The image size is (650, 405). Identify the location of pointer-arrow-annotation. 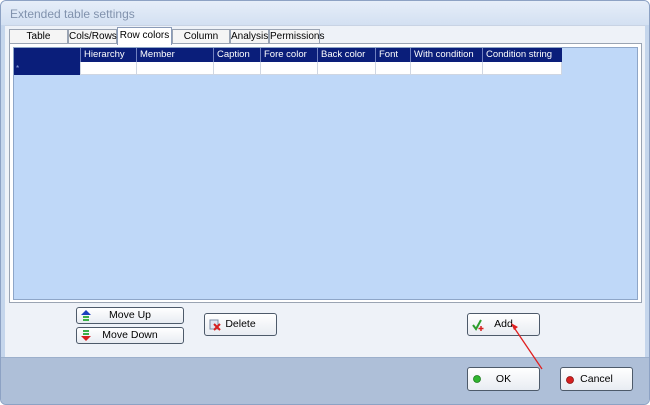
(527, 346).